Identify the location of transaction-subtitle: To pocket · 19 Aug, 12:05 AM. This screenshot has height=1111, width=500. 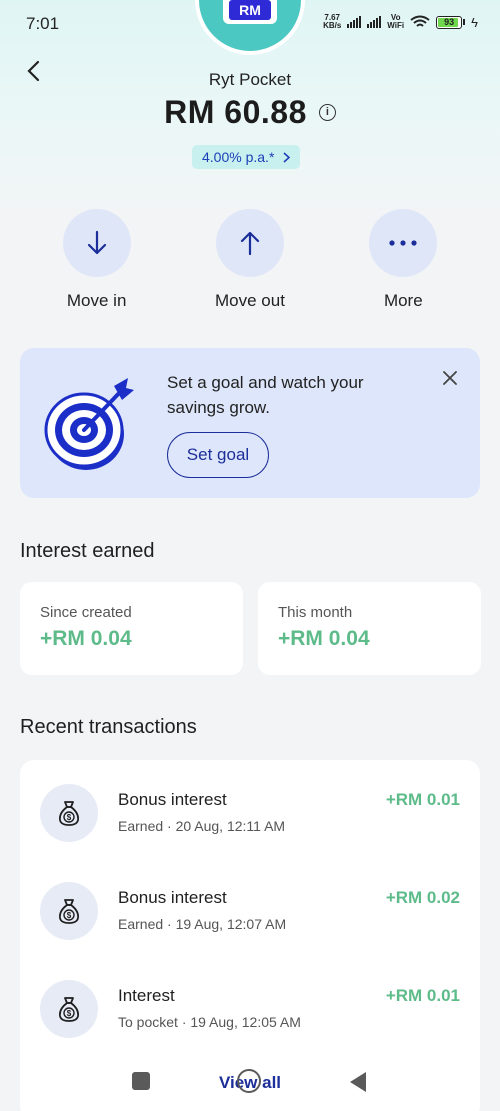
(209, 1022).